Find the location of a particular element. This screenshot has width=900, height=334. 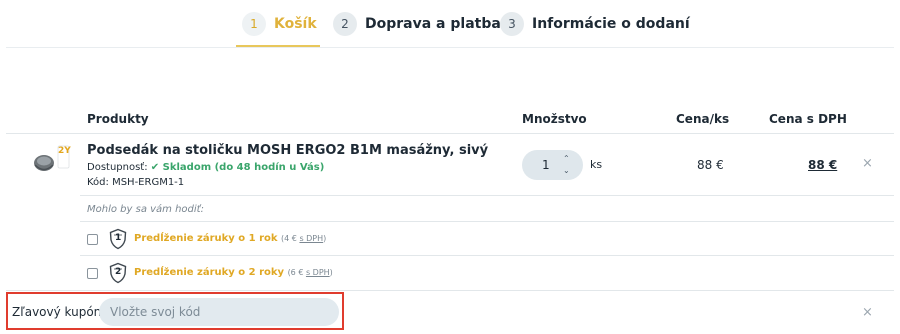

step-number: 1 is located at coordinates (254, 24).